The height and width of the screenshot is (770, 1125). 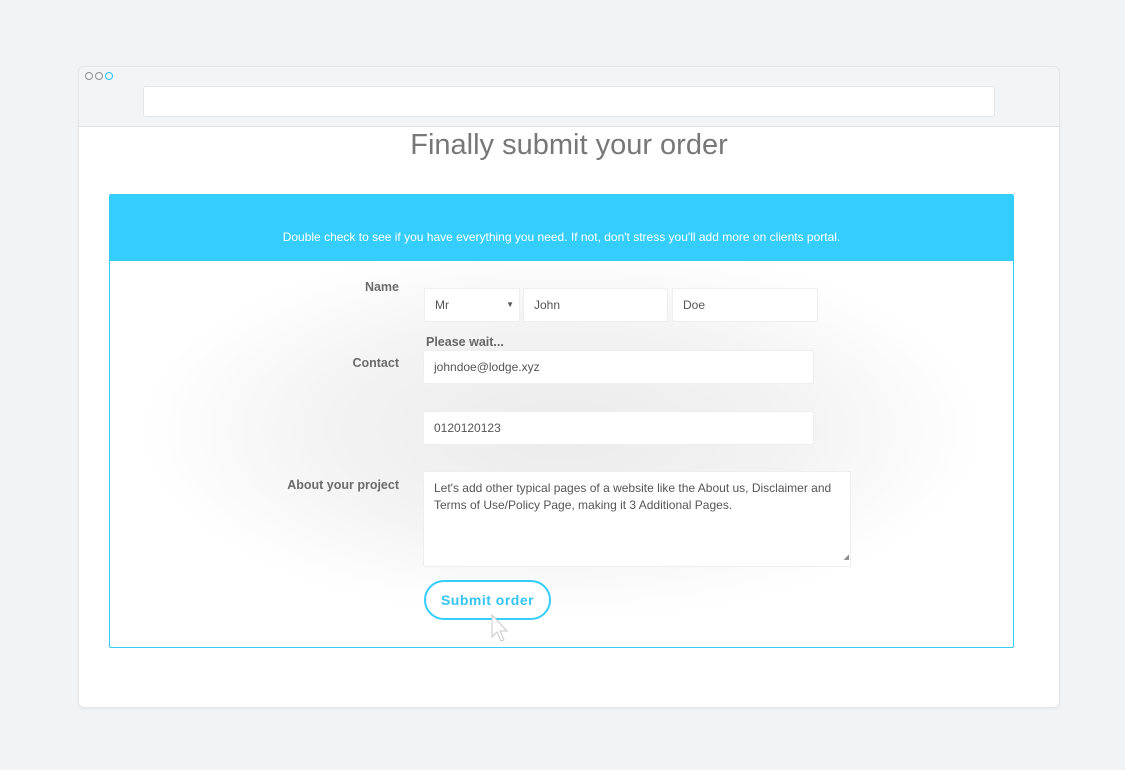 I want to click on last-name-value: Doe, so click(x=694, y=305).